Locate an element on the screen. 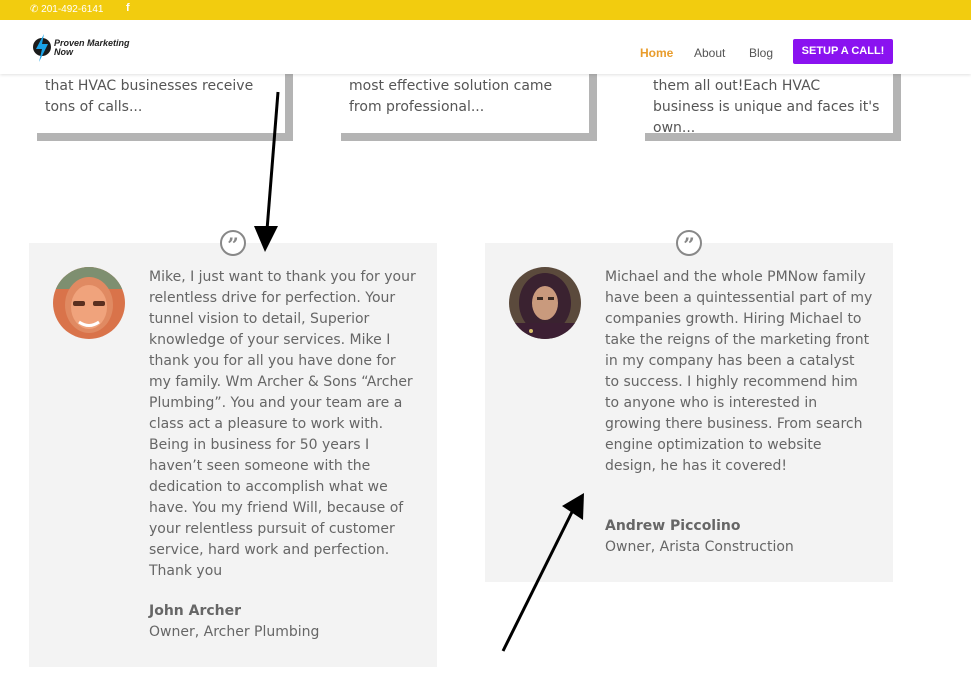 This screenshot has width=971, height=677. site-logo: Proven Marketing Now is located at coordinates (82, 48).